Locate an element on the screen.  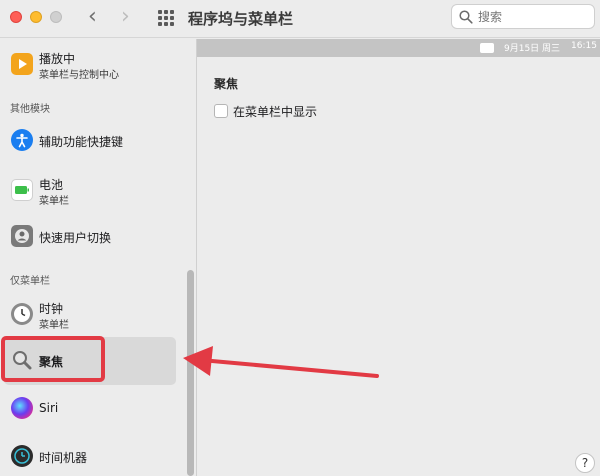
section-header-other-modules: 其他模块 is located at coordinates (30, 109).